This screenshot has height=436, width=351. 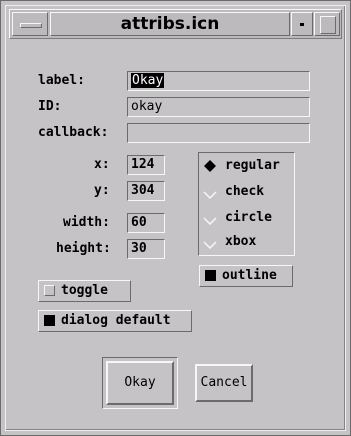 I want to click on dialog-default-checkbox: dialog default, so click(x=115, y=321).